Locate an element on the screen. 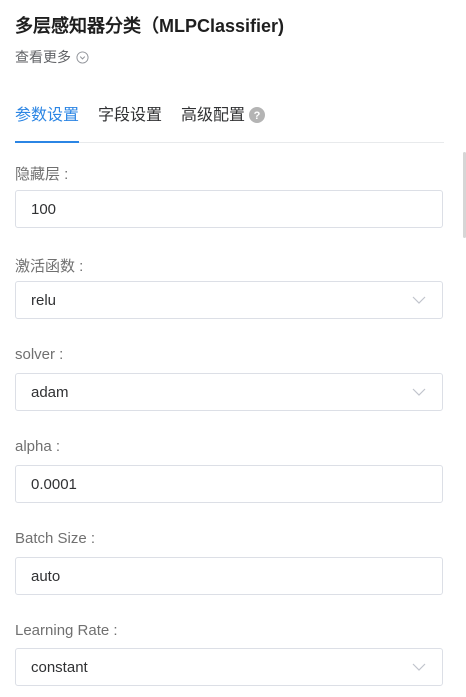 The width and height of the screenshot is (466, 697). activation-label: 激活函数 : is located at coordinates (49, 266).